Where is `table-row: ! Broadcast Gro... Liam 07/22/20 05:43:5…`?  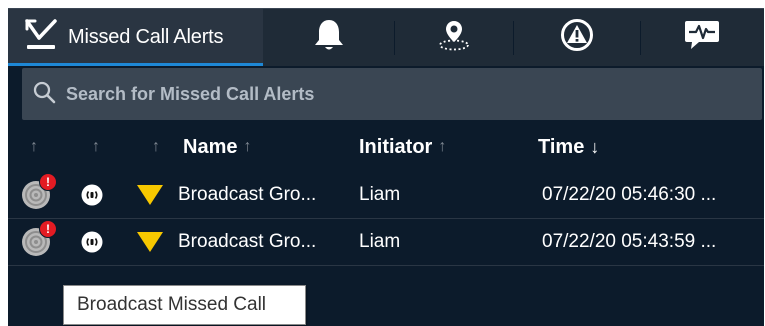
table-row: ! Broadcast Gro... Liam 07/22/20 05:43:5… is located at coordinates (386, 242).